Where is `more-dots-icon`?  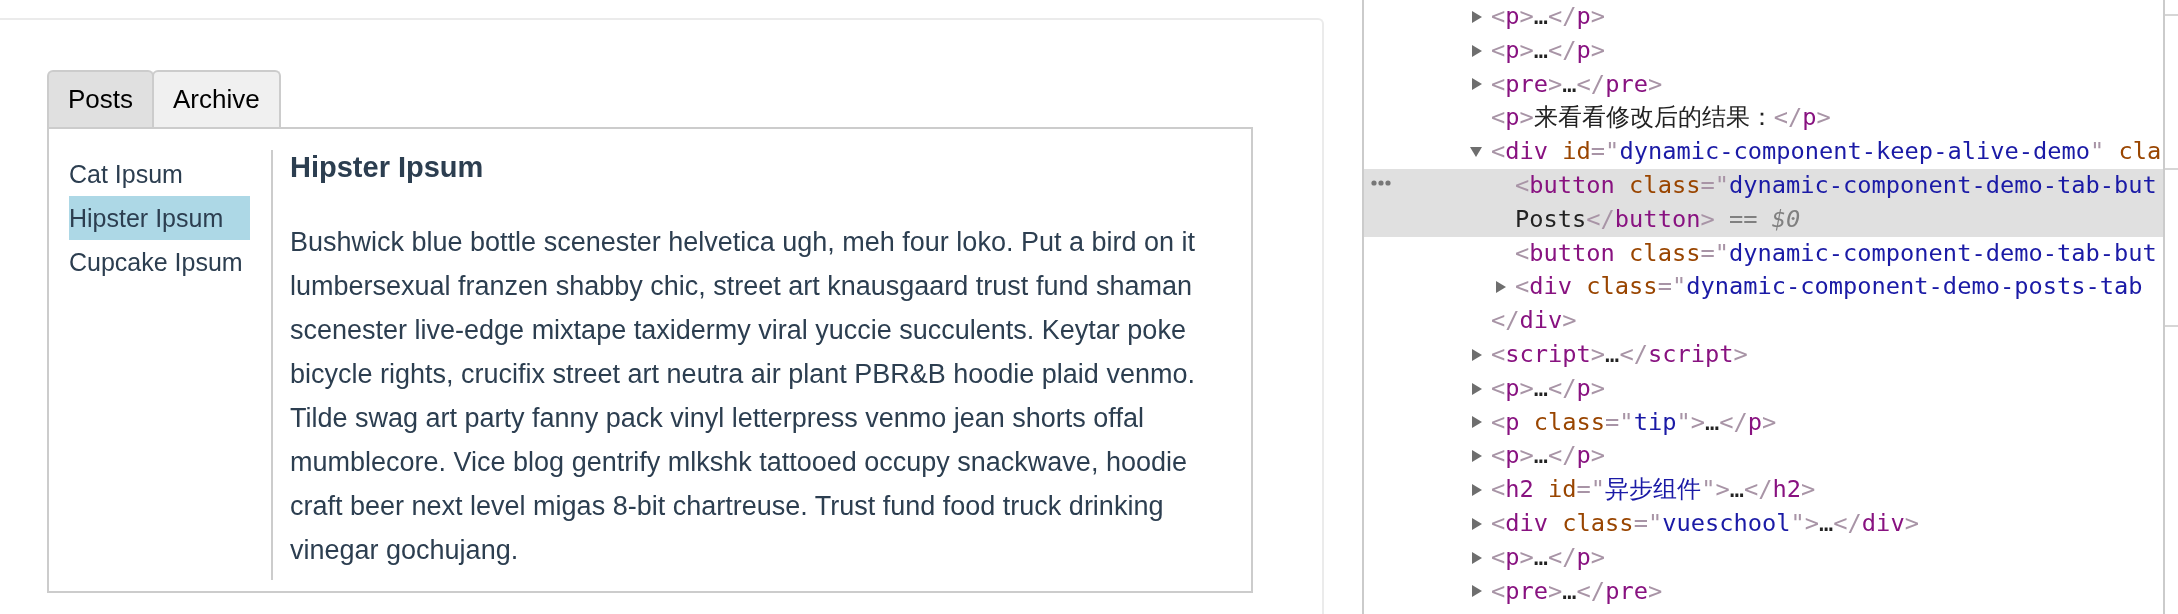
more-dots-icon is located at coordinates (1381, 183).